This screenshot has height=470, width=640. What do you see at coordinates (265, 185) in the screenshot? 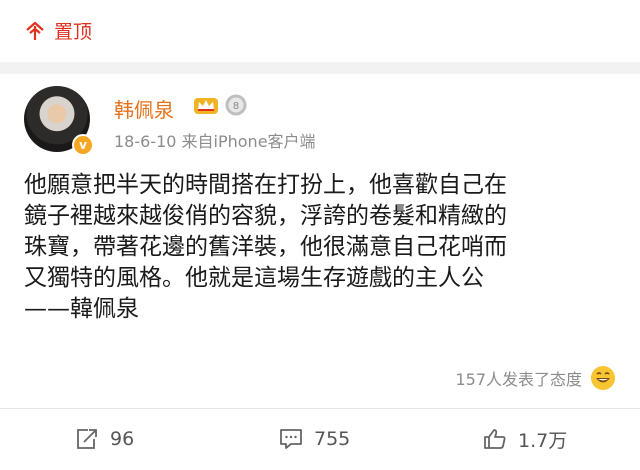
I see `content-line: 他願意把半天的時間搭在打扮上，他喜歡自己在` at bounding box center [265, 185].